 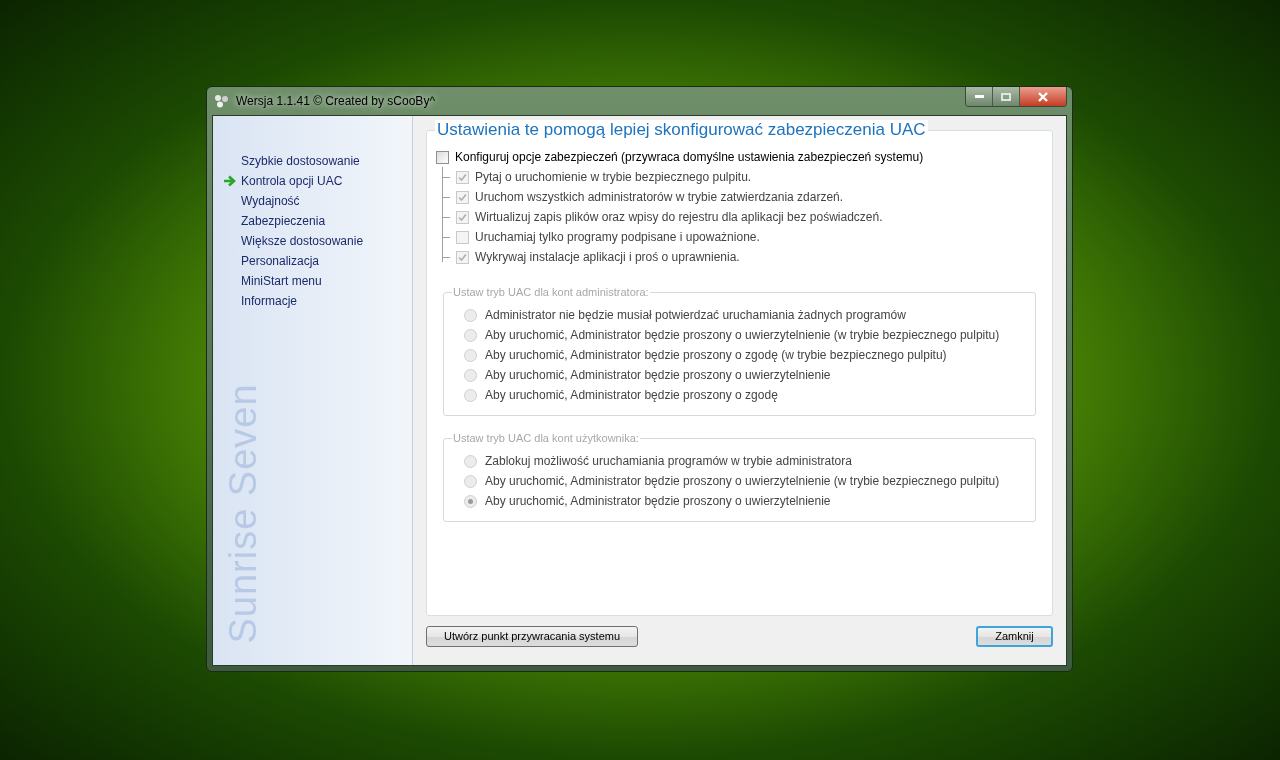 What do you see at coordinates (462, 257) in the screenshot?
I see `check-icon` at bounding box center [462, 257].